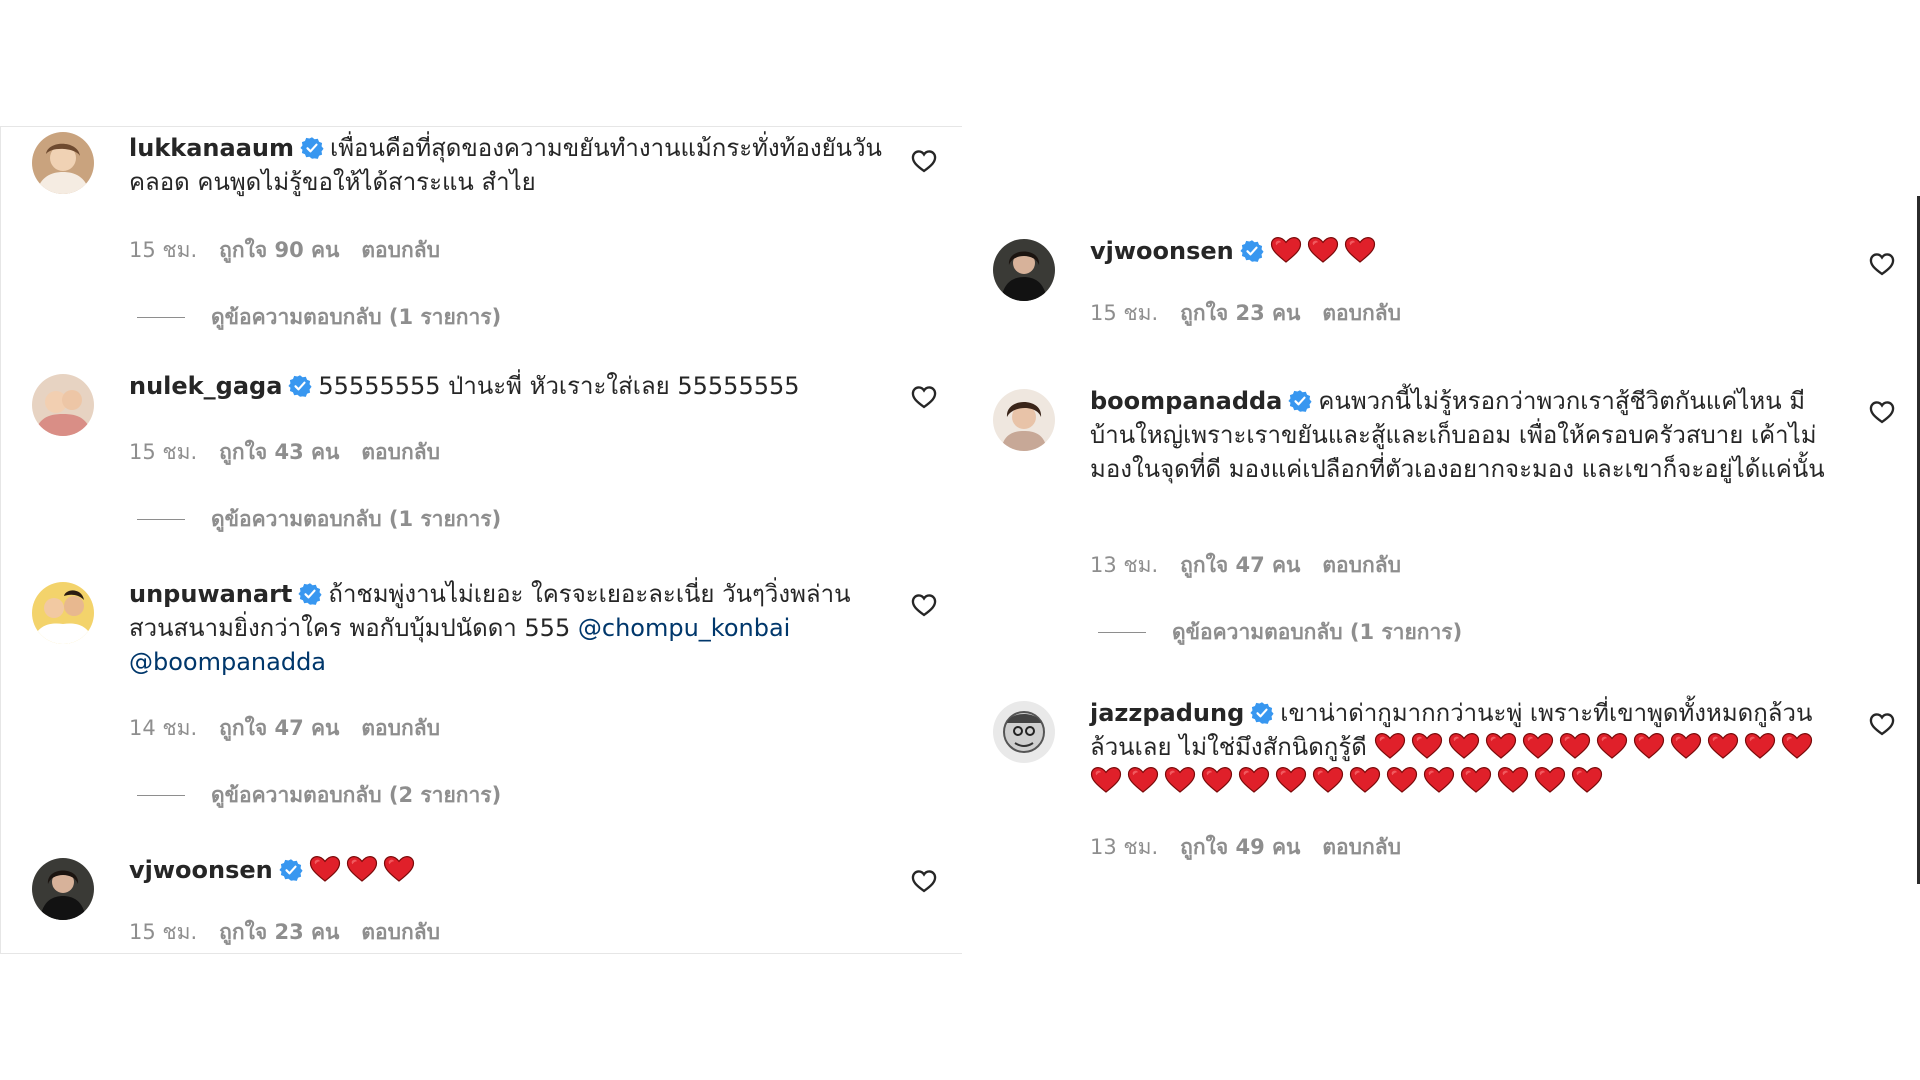 The width and height of the screenshot is (1920, 1080). What do you see at coordinates (559, 386) in the screenshot?
I see `comment-text: 55555555 ป่านะพี่ หัวเราะใส่เลย 55555555` at bounding box center [559, 386].